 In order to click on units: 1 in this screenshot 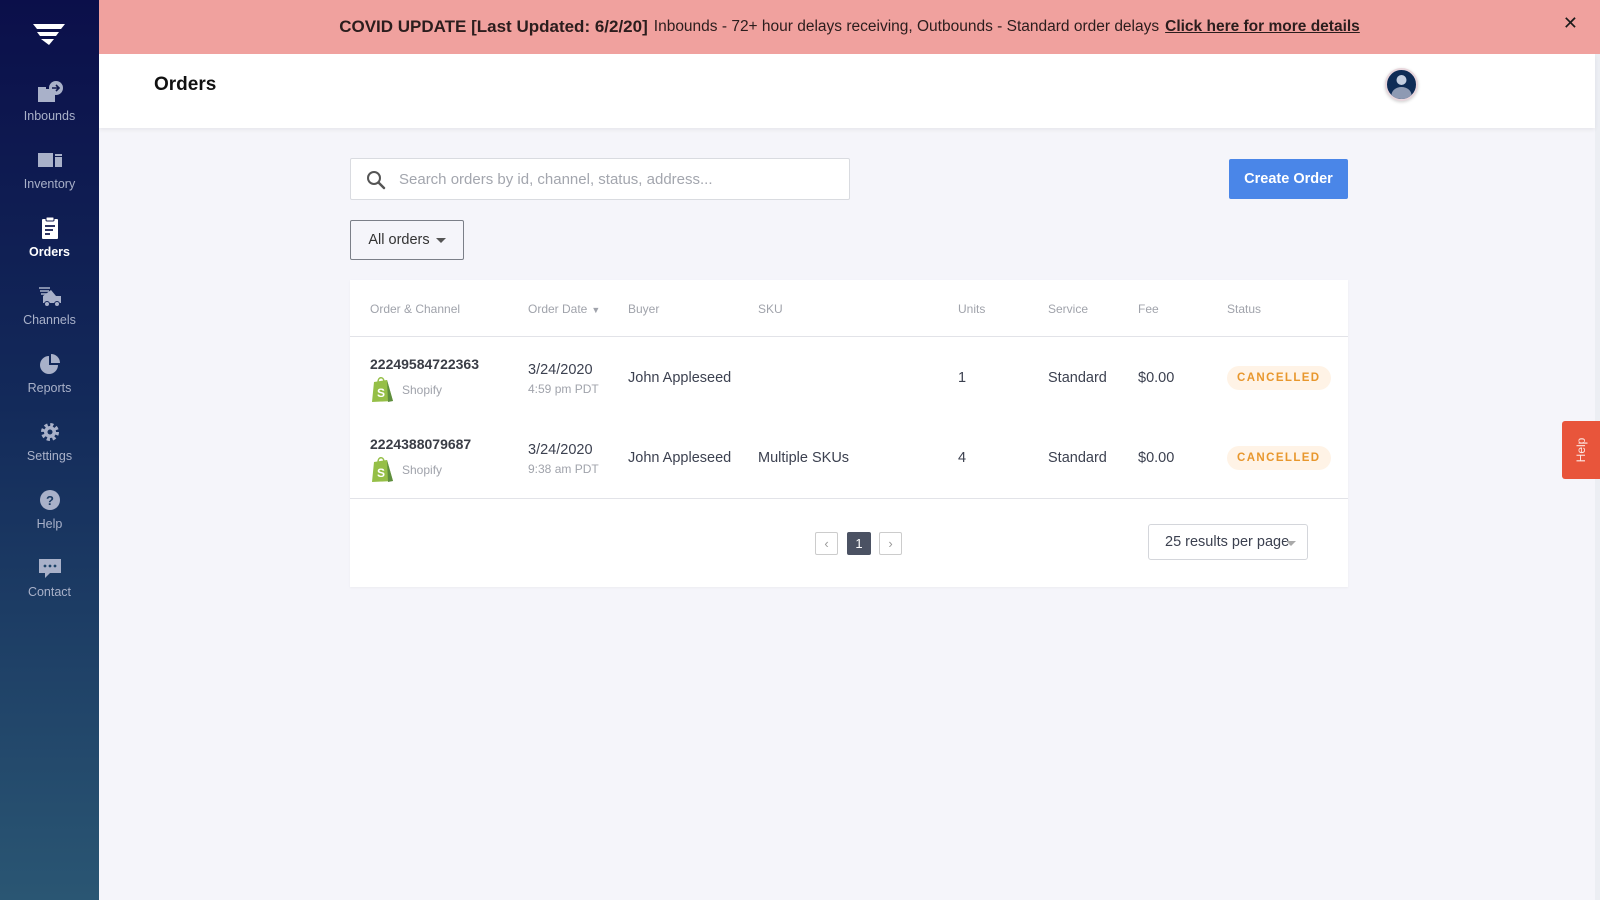, I will do `click(962, 378)`.